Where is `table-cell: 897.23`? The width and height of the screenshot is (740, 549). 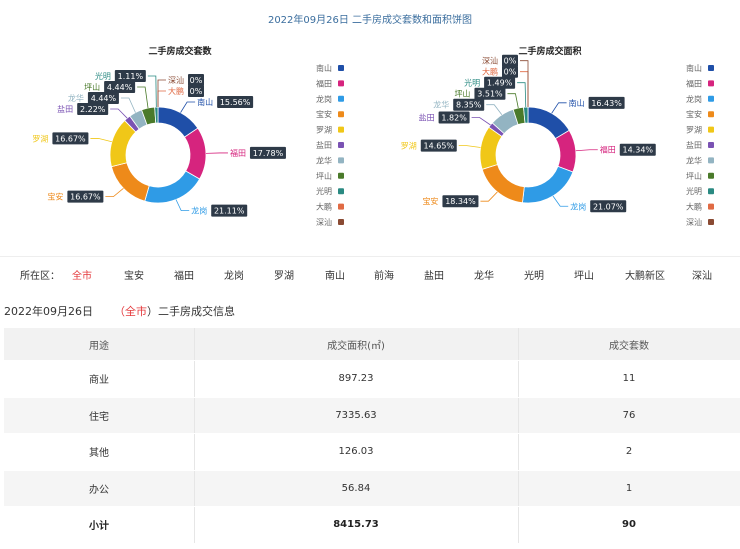 table-cell: 897.23 is located at coordinates (356, 379).